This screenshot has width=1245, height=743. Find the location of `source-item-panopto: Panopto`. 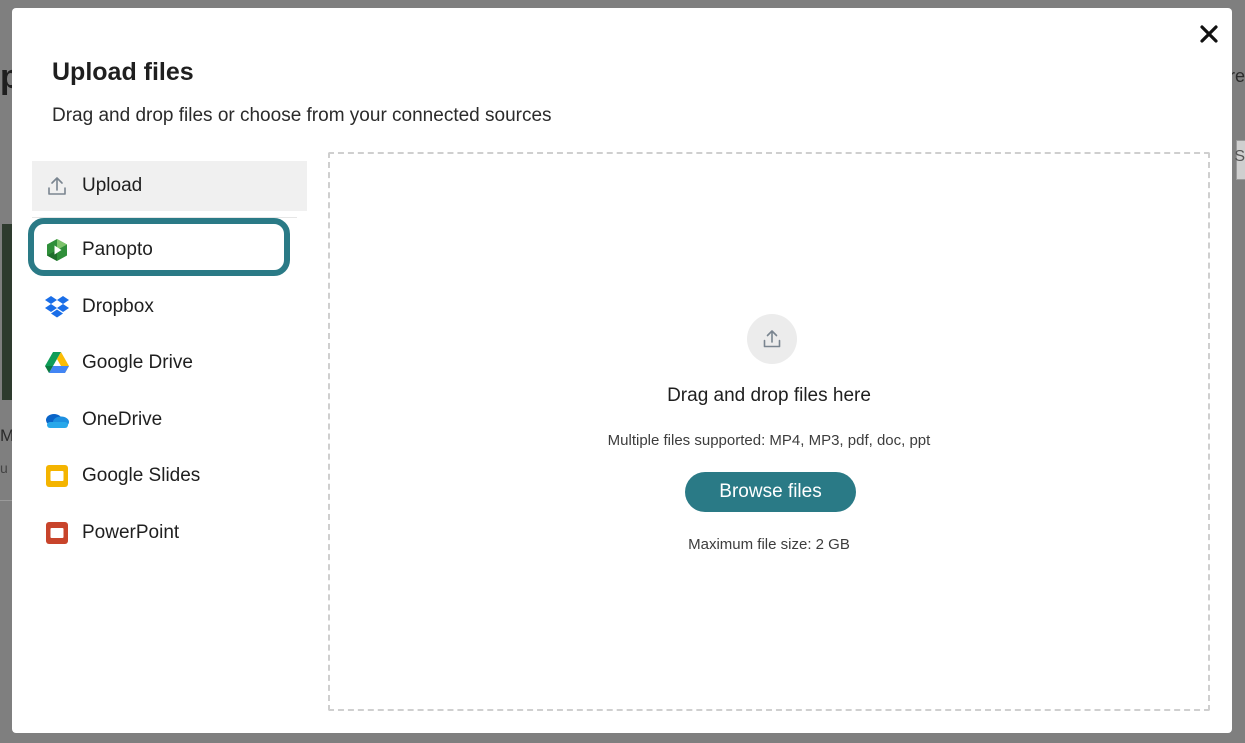

source-item-panopto: Panopto is located at coordinates (167, 248).